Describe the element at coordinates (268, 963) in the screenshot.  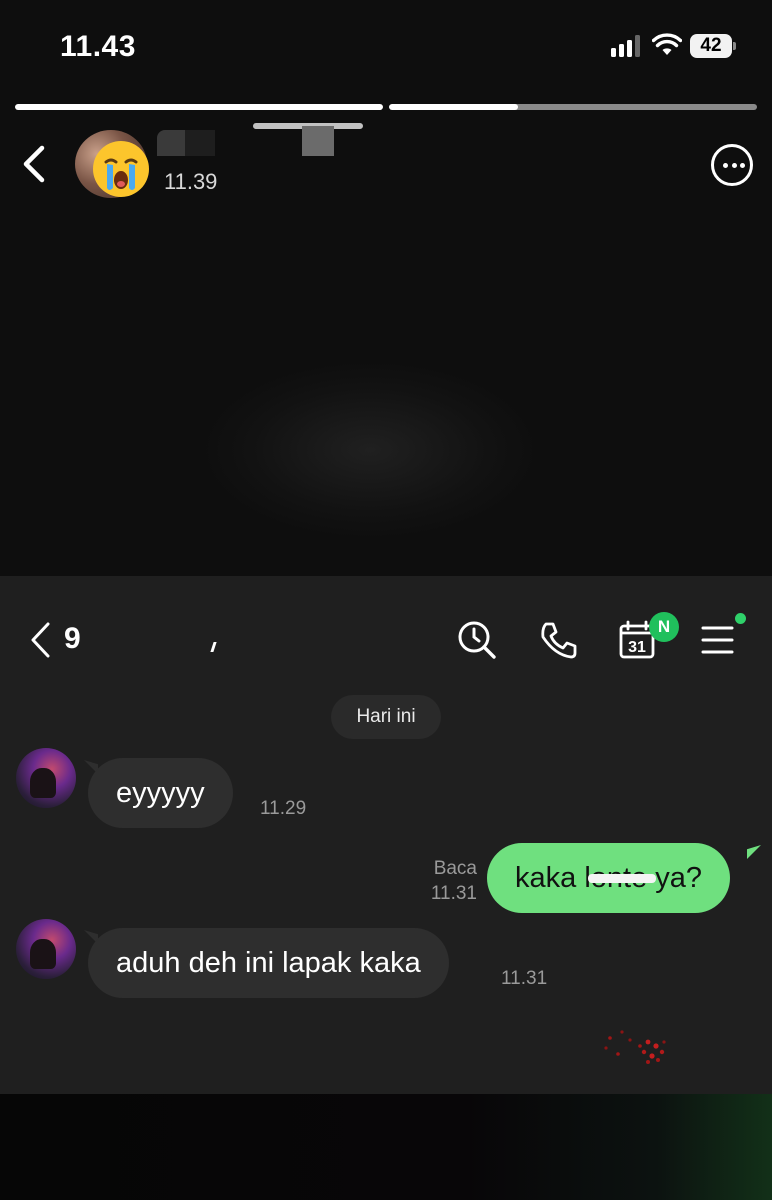
I see `message-bubble-incoming: aduh deh ini lapak kaka` at that location.